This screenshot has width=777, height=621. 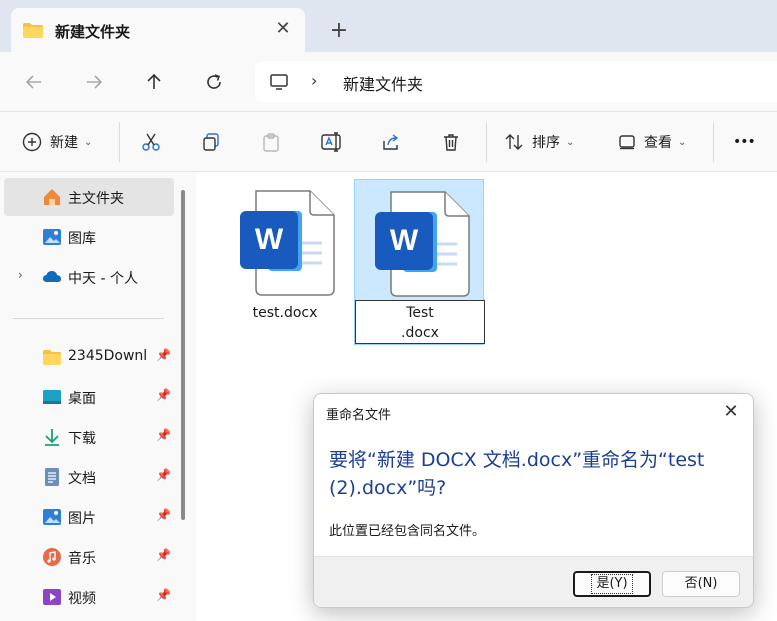 I want to click on more-icon: •••, so click(x=744, y=142).